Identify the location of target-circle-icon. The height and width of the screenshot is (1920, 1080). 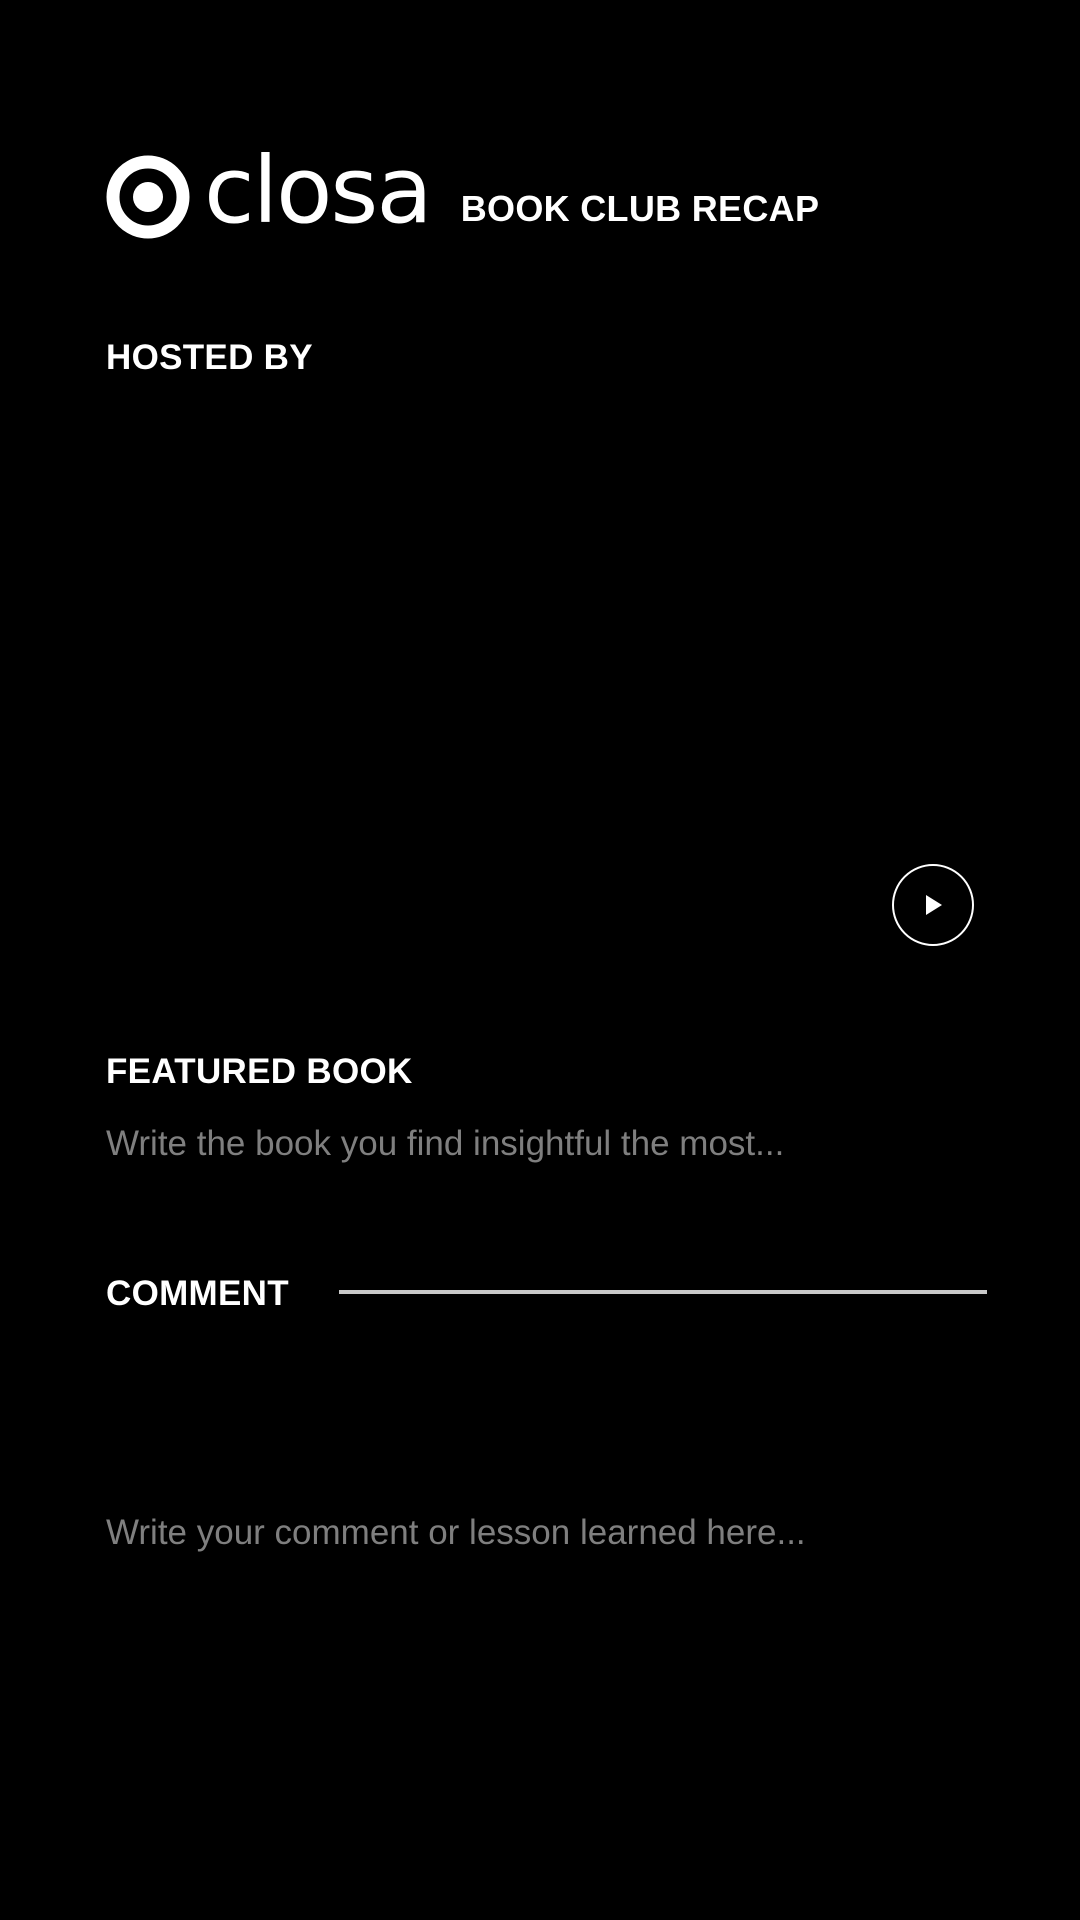
(148, 197).